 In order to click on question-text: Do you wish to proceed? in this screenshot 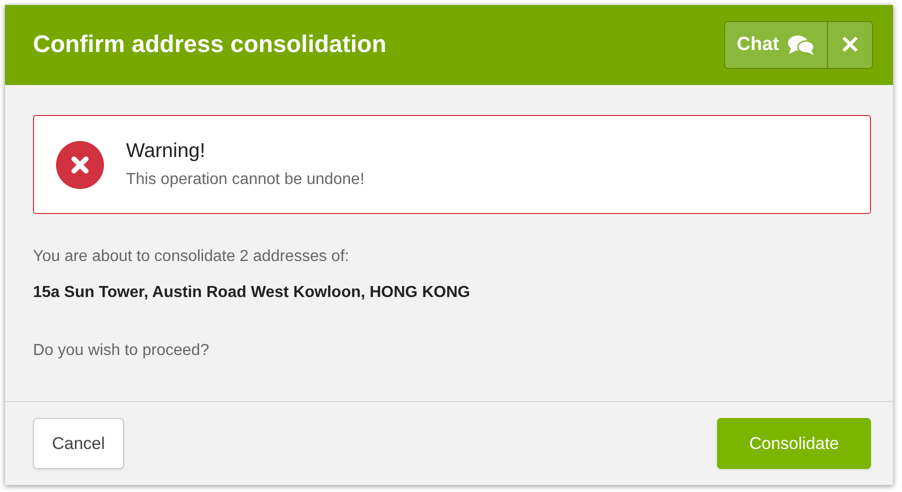, I will do `click(121, 351)`.